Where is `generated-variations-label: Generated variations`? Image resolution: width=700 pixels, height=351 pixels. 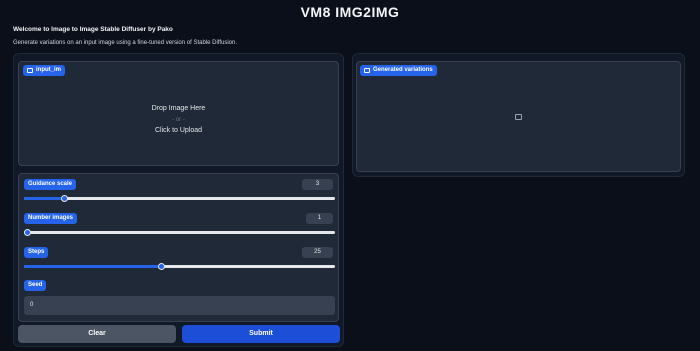
generated-variations-label: Generated variations is located at coordinates (398, 70).